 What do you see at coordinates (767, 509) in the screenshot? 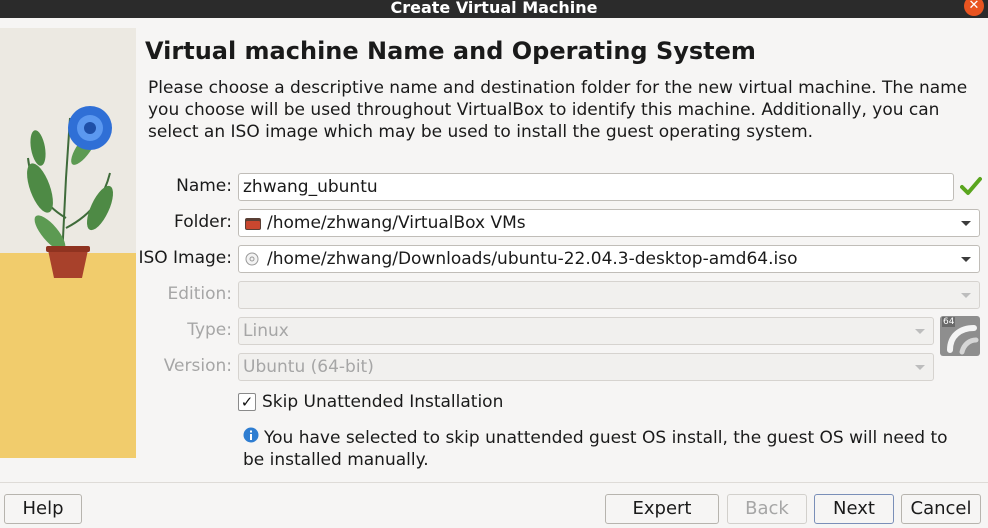
I see `back-button: Back` at bounding box center [767, 509].